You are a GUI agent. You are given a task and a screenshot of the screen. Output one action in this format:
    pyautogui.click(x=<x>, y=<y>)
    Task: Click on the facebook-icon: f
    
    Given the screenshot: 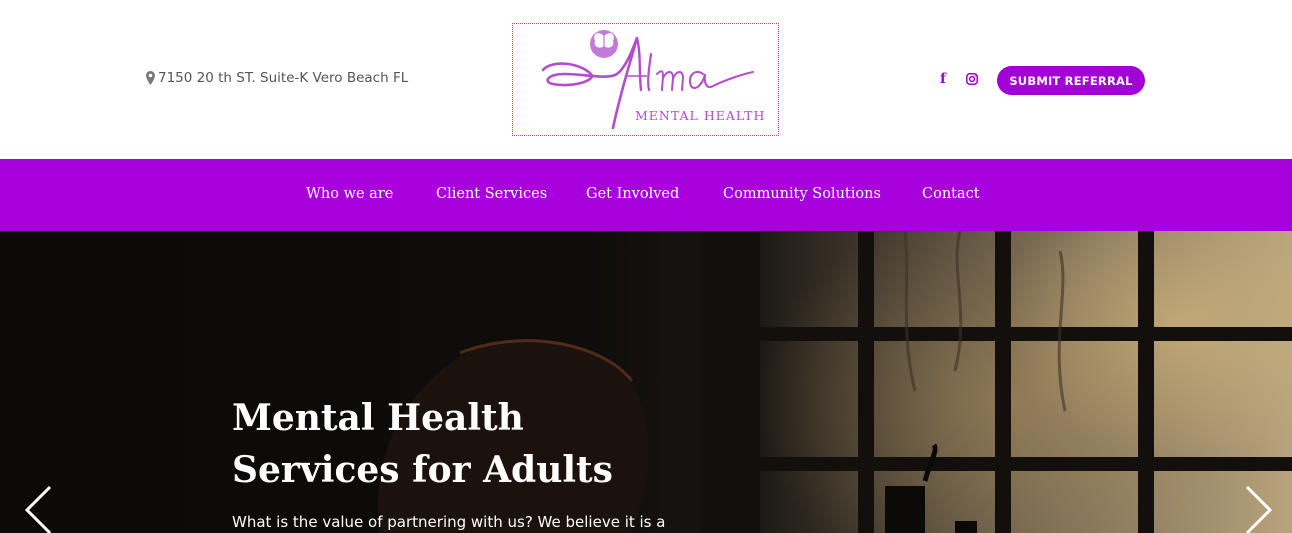 What is the action you would take?
    pyautogui.click(x=943, y=79)
    